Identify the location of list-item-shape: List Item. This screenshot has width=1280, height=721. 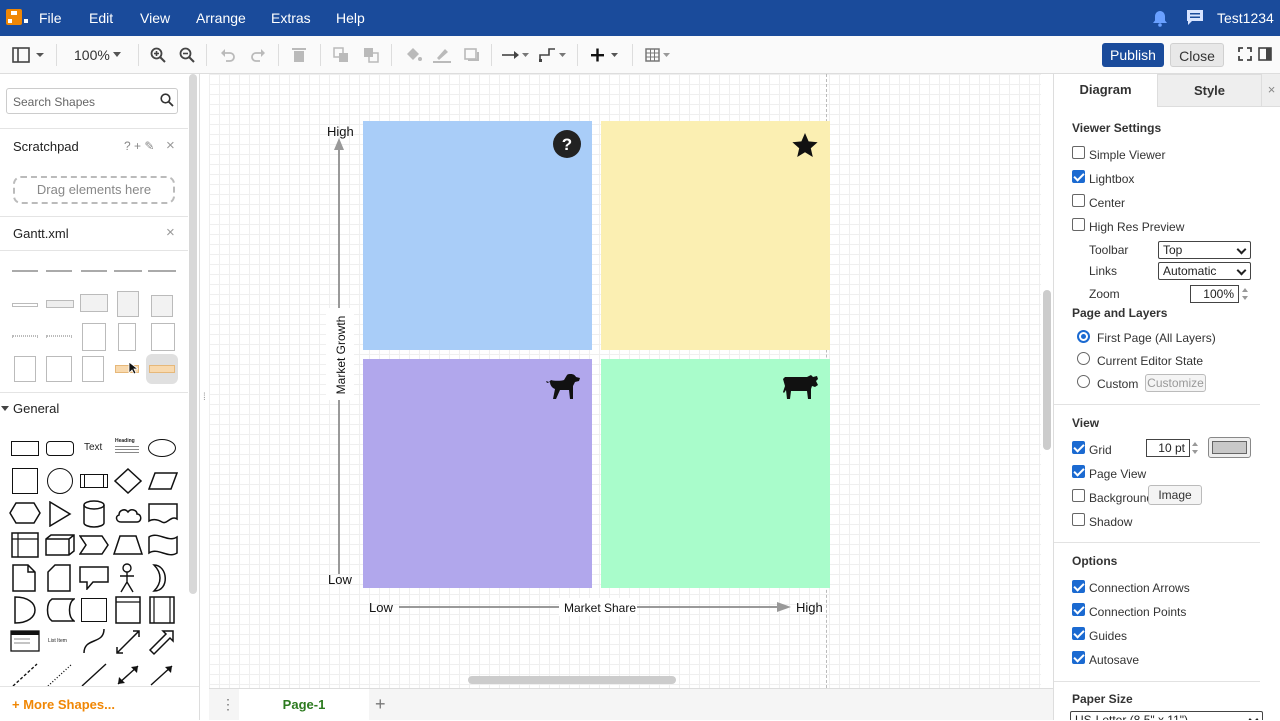
(57, 641).